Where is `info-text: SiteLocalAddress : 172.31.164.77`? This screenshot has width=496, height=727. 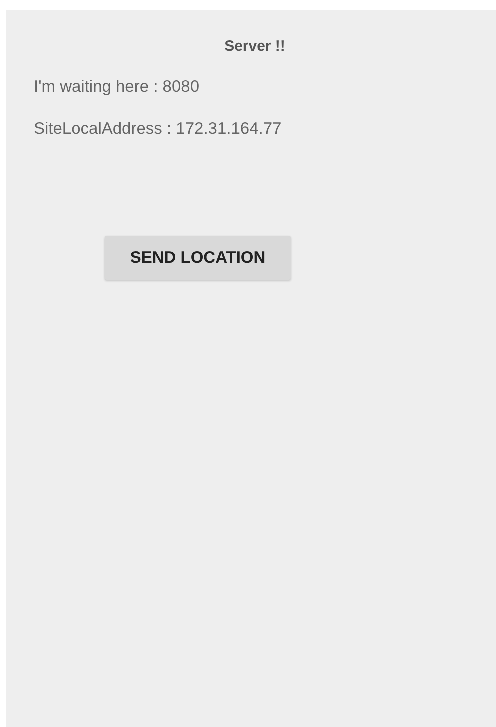 info-text: SiteLocalAddress : 172.31.164.77 is located at coordinates (158, 129).